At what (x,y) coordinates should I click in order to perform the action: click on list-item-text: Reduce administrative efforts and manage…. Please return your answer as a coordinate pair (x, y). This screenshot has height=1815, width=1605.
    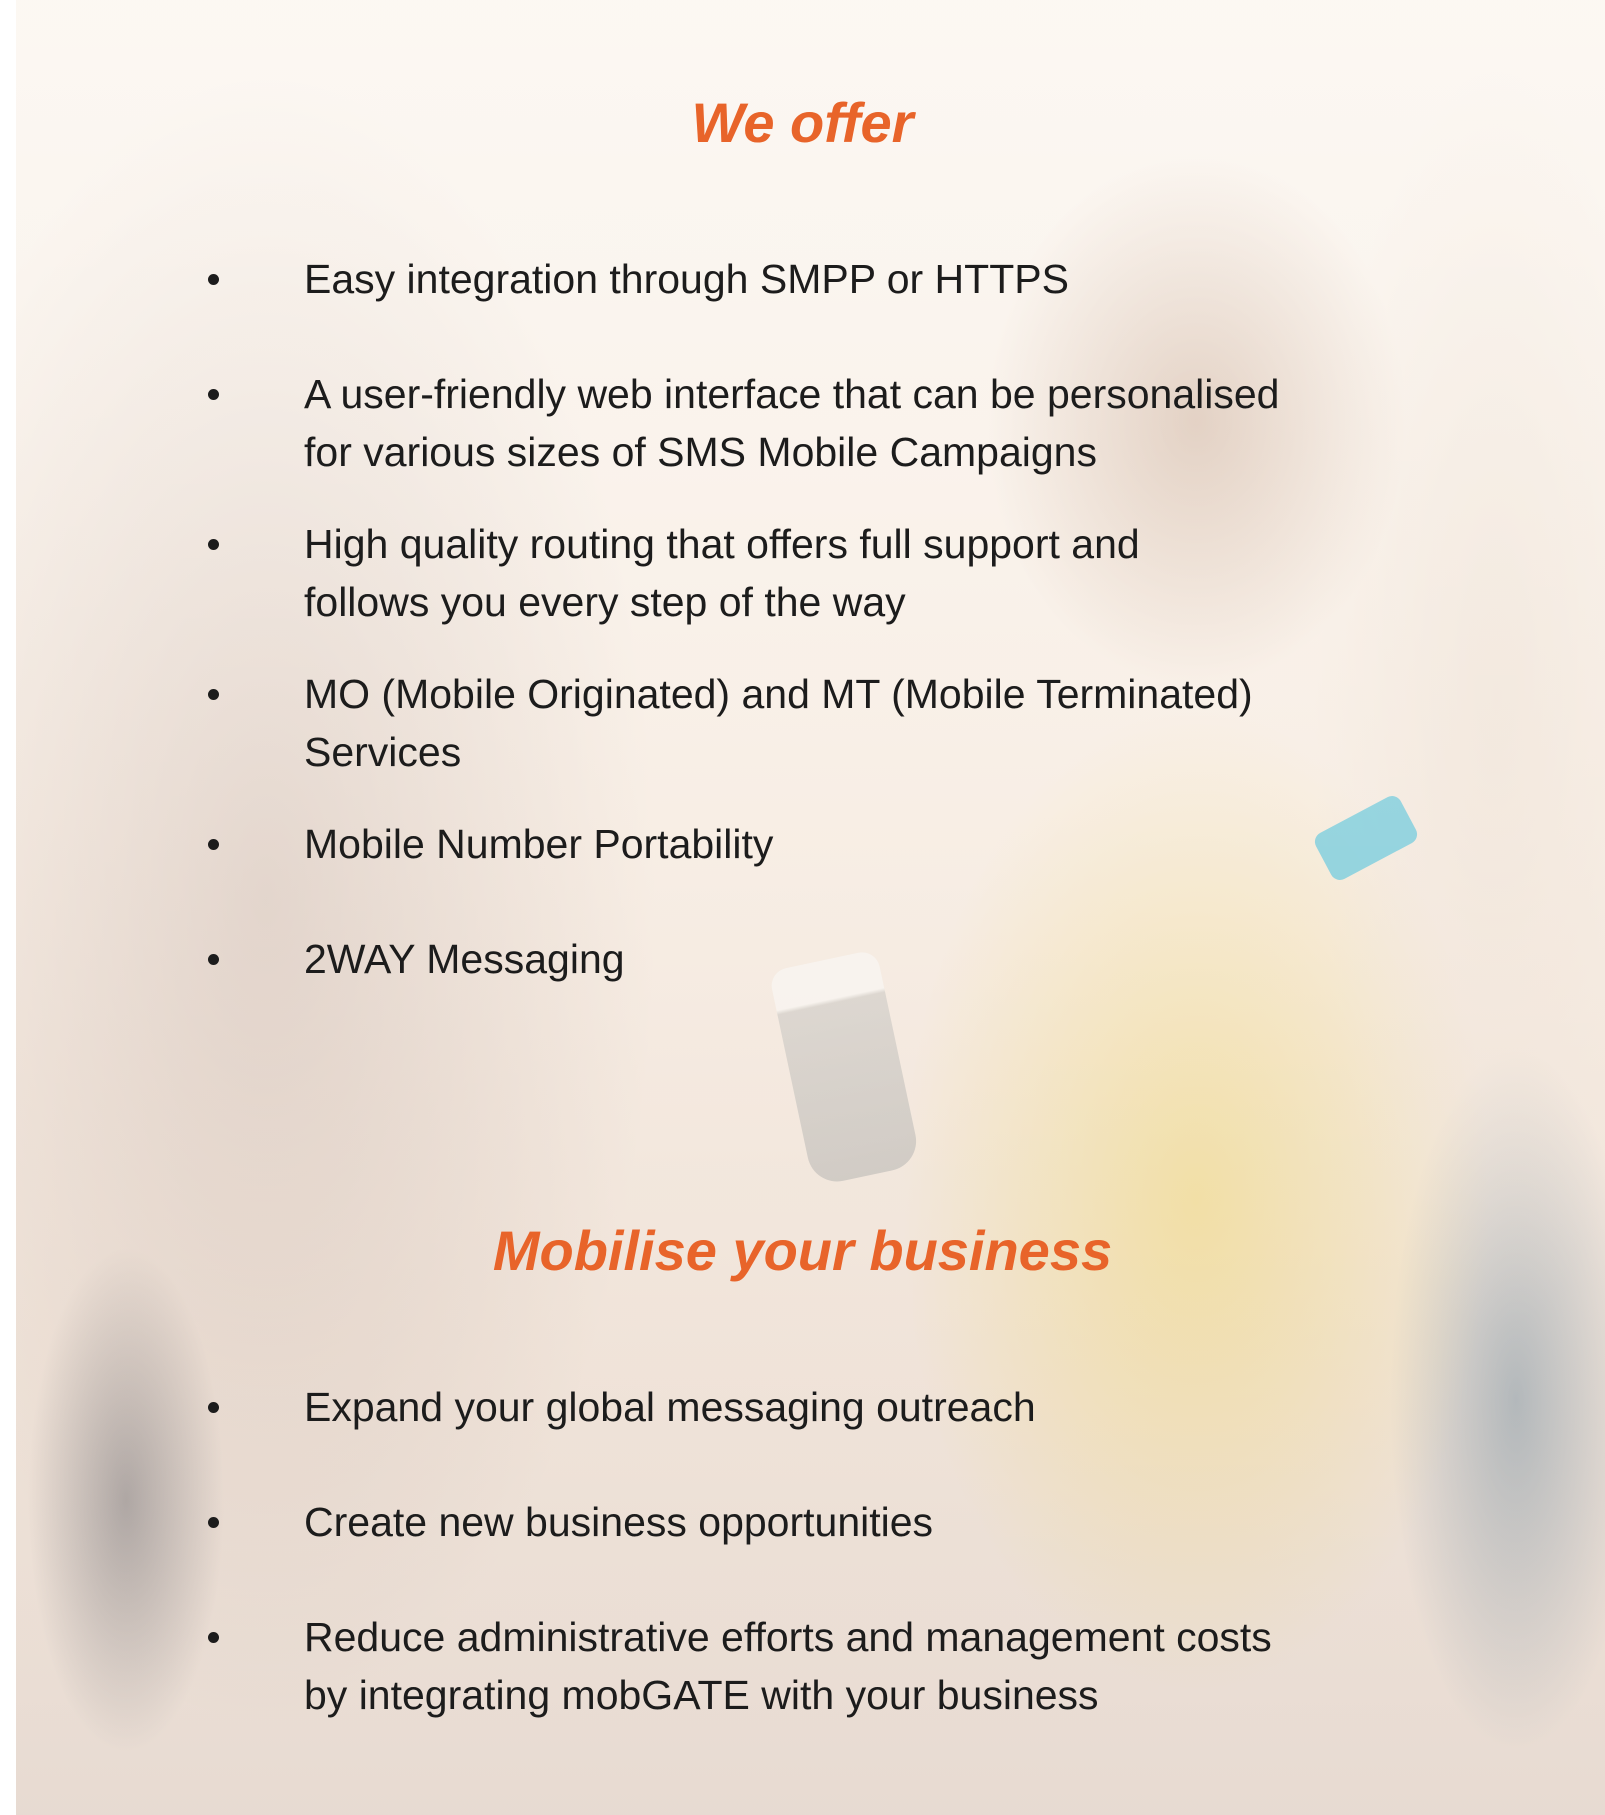
    Looking at the image, I should click on (788, 1637).